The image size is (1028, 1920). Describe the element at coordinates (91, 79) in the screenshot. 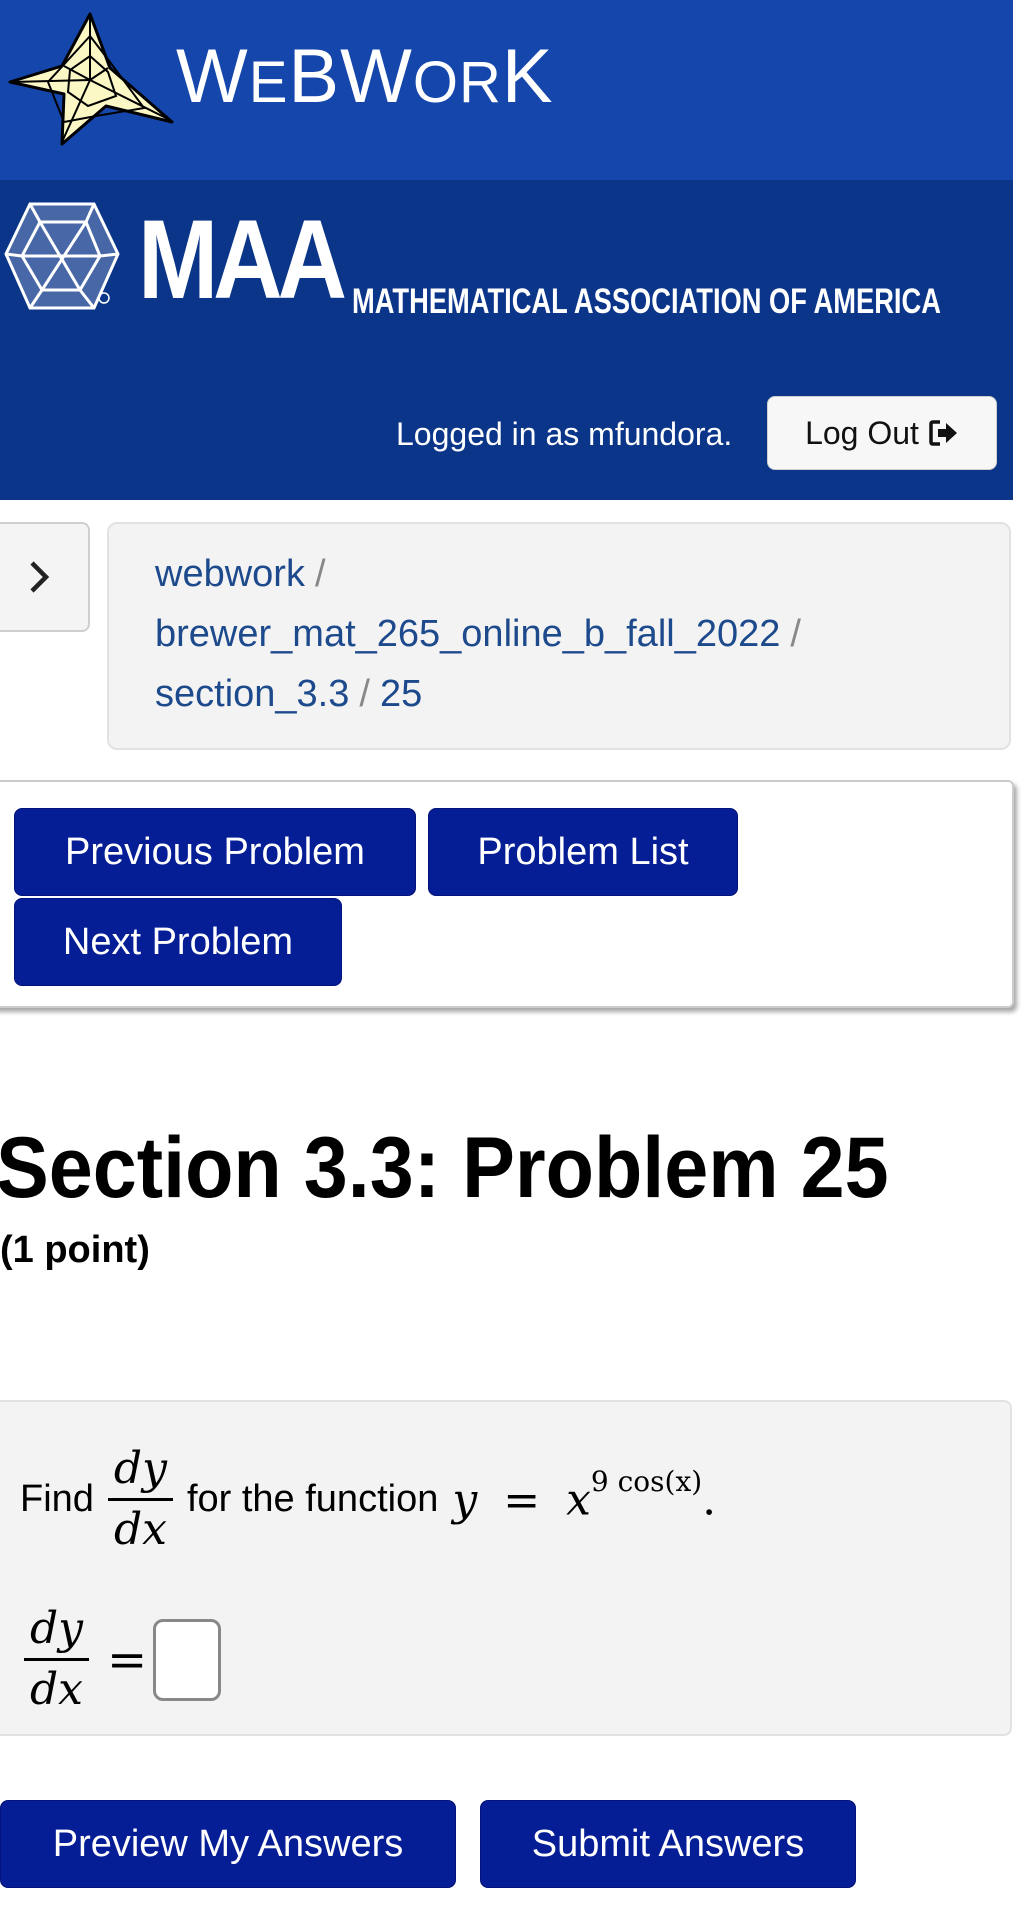

I see `webwork-spiderweb-star-icon` at that location.